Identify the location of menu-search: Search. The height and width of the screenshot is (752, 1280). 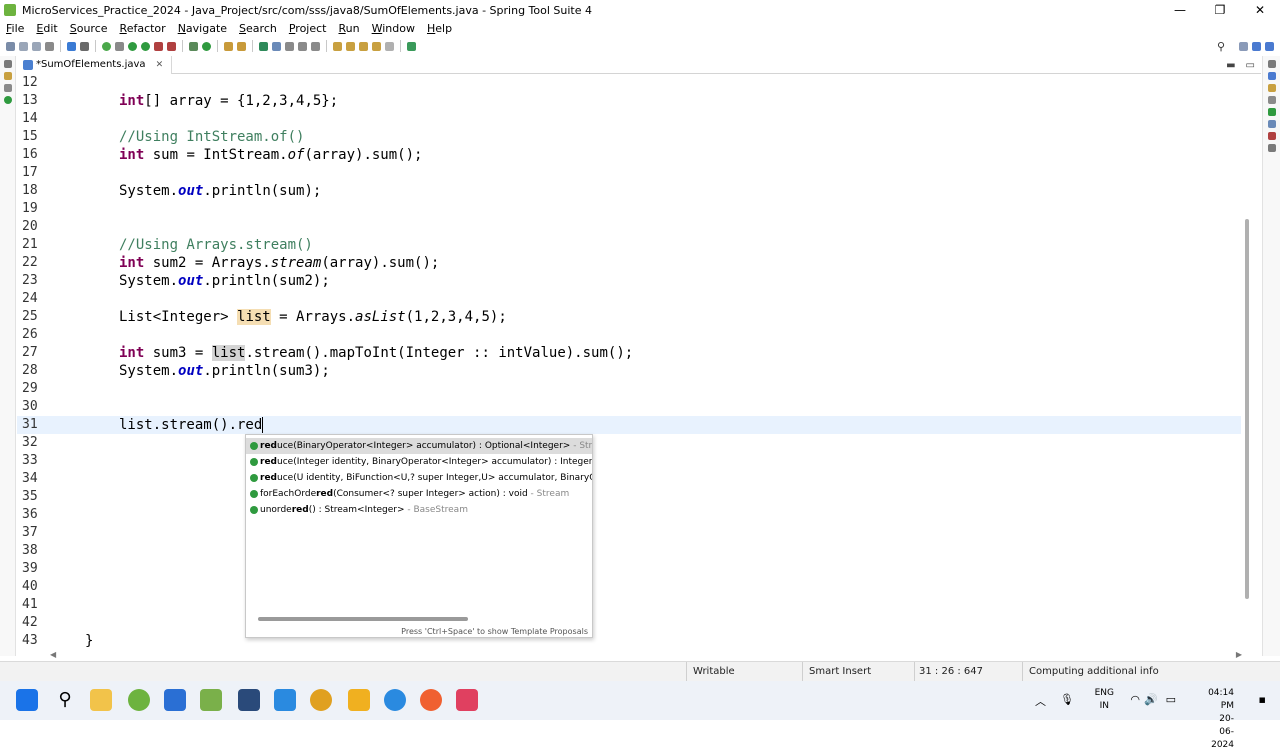
(258, 28).